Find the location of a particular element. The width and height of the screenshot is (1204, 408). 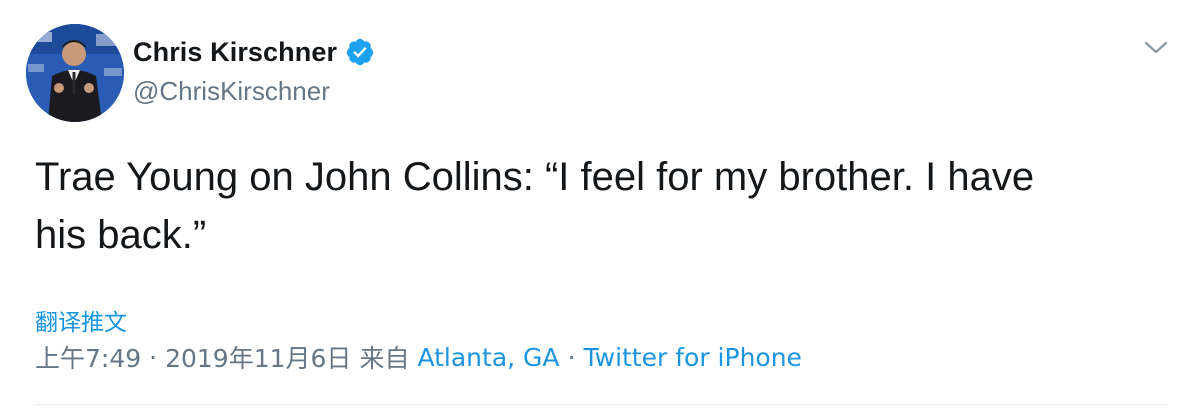

user-handle: @ChrisKirschner is located at coordinates (231, 91).